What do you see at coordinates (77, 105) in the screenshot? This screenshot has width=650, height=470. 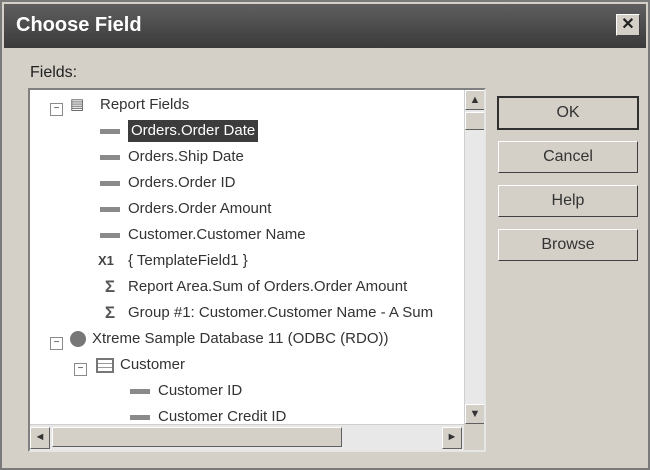 I see `report-icon: ▤` at bounding box center [77, 105].